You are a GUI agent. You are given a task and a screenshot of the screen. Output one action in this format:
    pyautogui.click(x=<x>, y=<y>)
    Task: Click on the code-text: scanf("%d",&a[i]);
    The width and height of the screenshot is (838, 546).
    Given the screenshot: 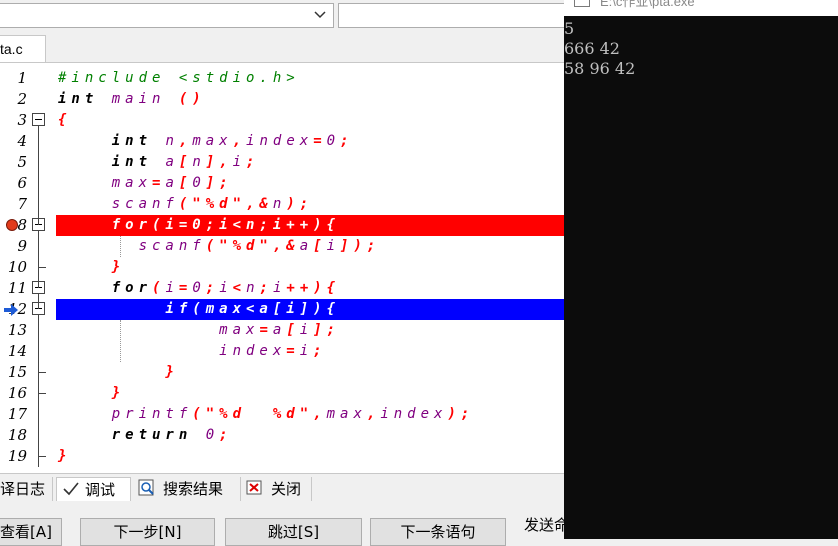 What is the action you would take?
    pyautogui.click(x=219, y=246)
    